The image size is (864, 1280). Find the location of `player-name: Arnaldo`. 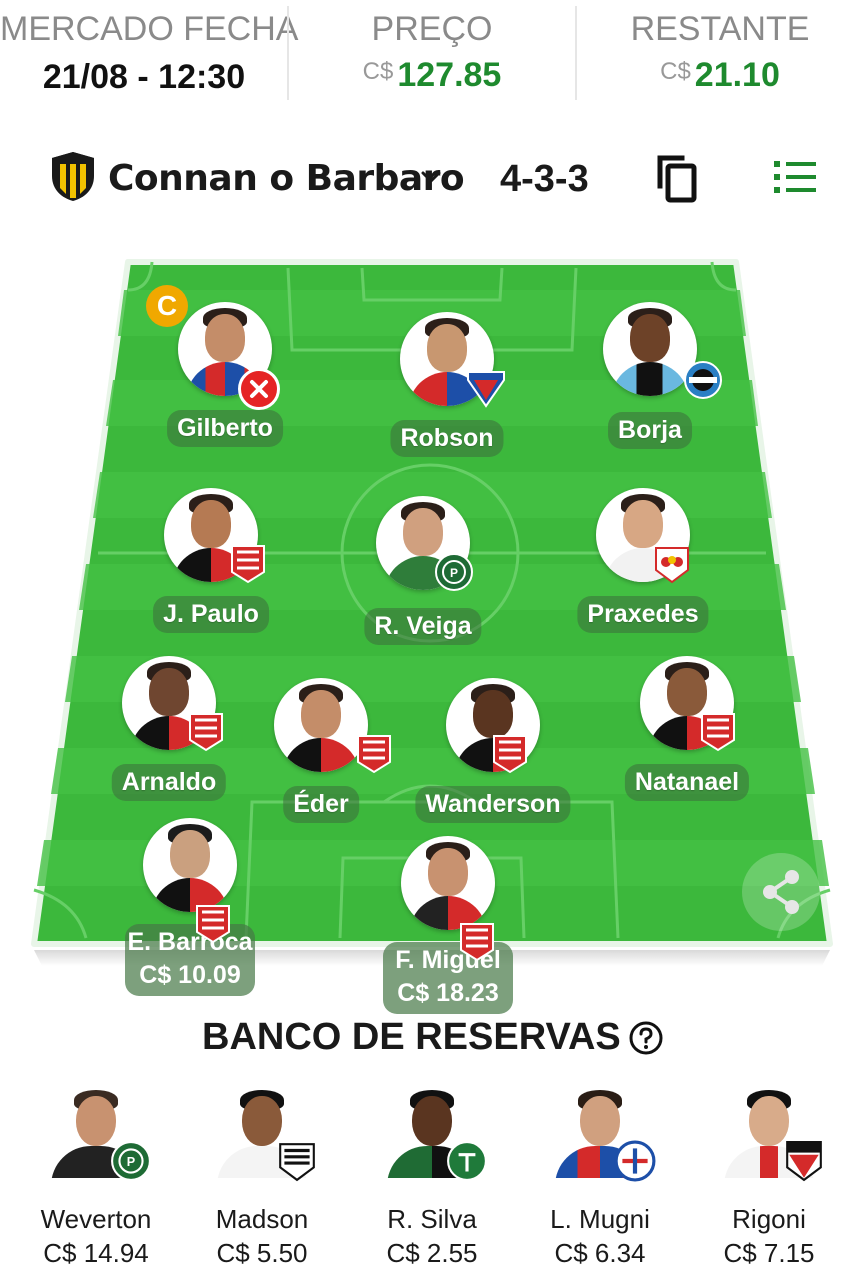

player-name: Arnaldo is located at coordinates (169, 782).